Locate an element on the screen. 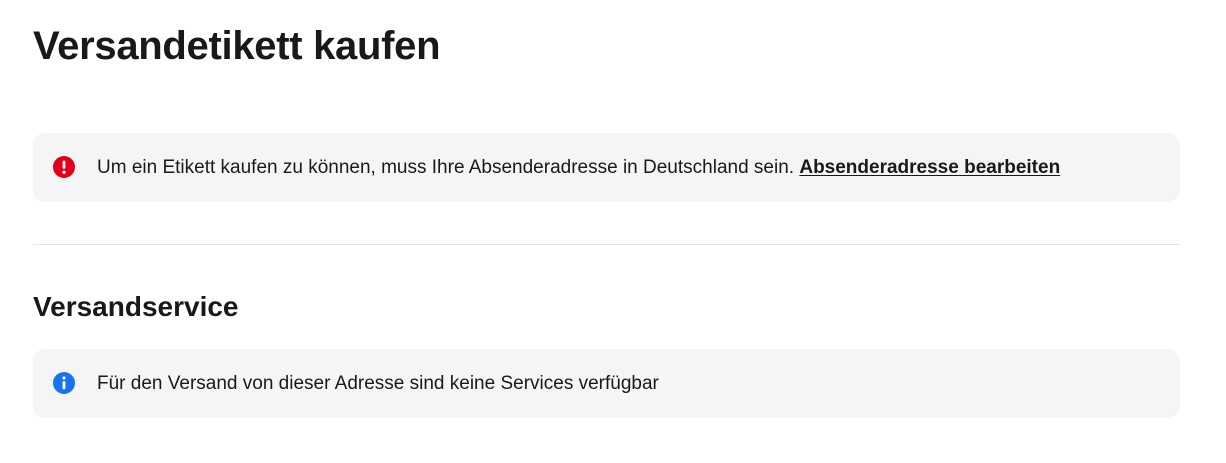 The height and width of the screenshot is (463, 1226). info-icon is located at coordinates (64, 383).